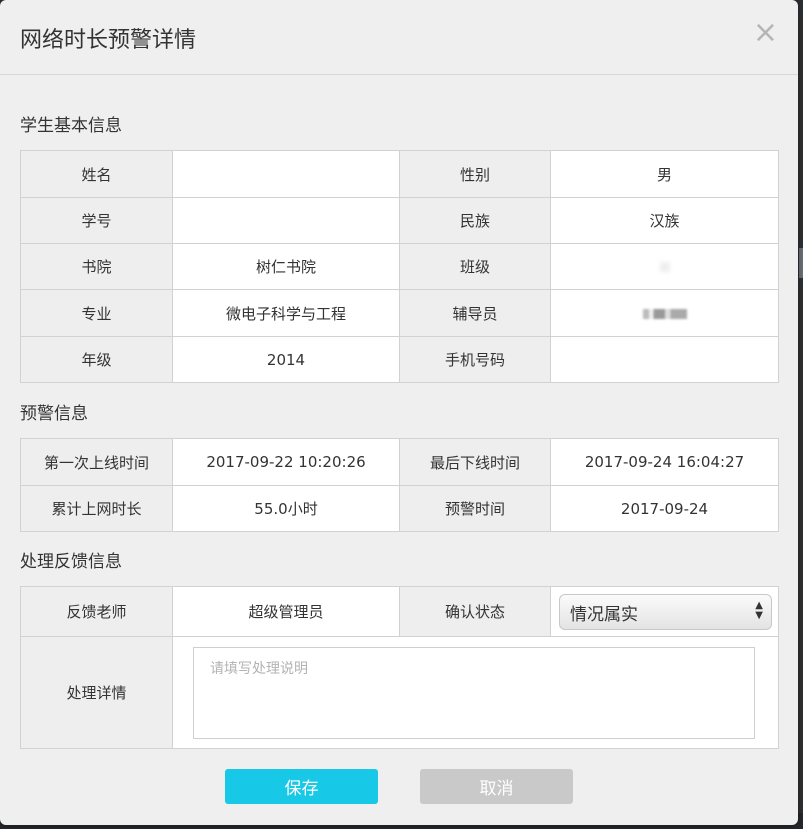 The width and height of the screenshot is (803, 829). What do you see at coordinates (96, 462) in the screenshot?
I see `first-online-label: 第一次上线时间` at bounding box center [96, 462].